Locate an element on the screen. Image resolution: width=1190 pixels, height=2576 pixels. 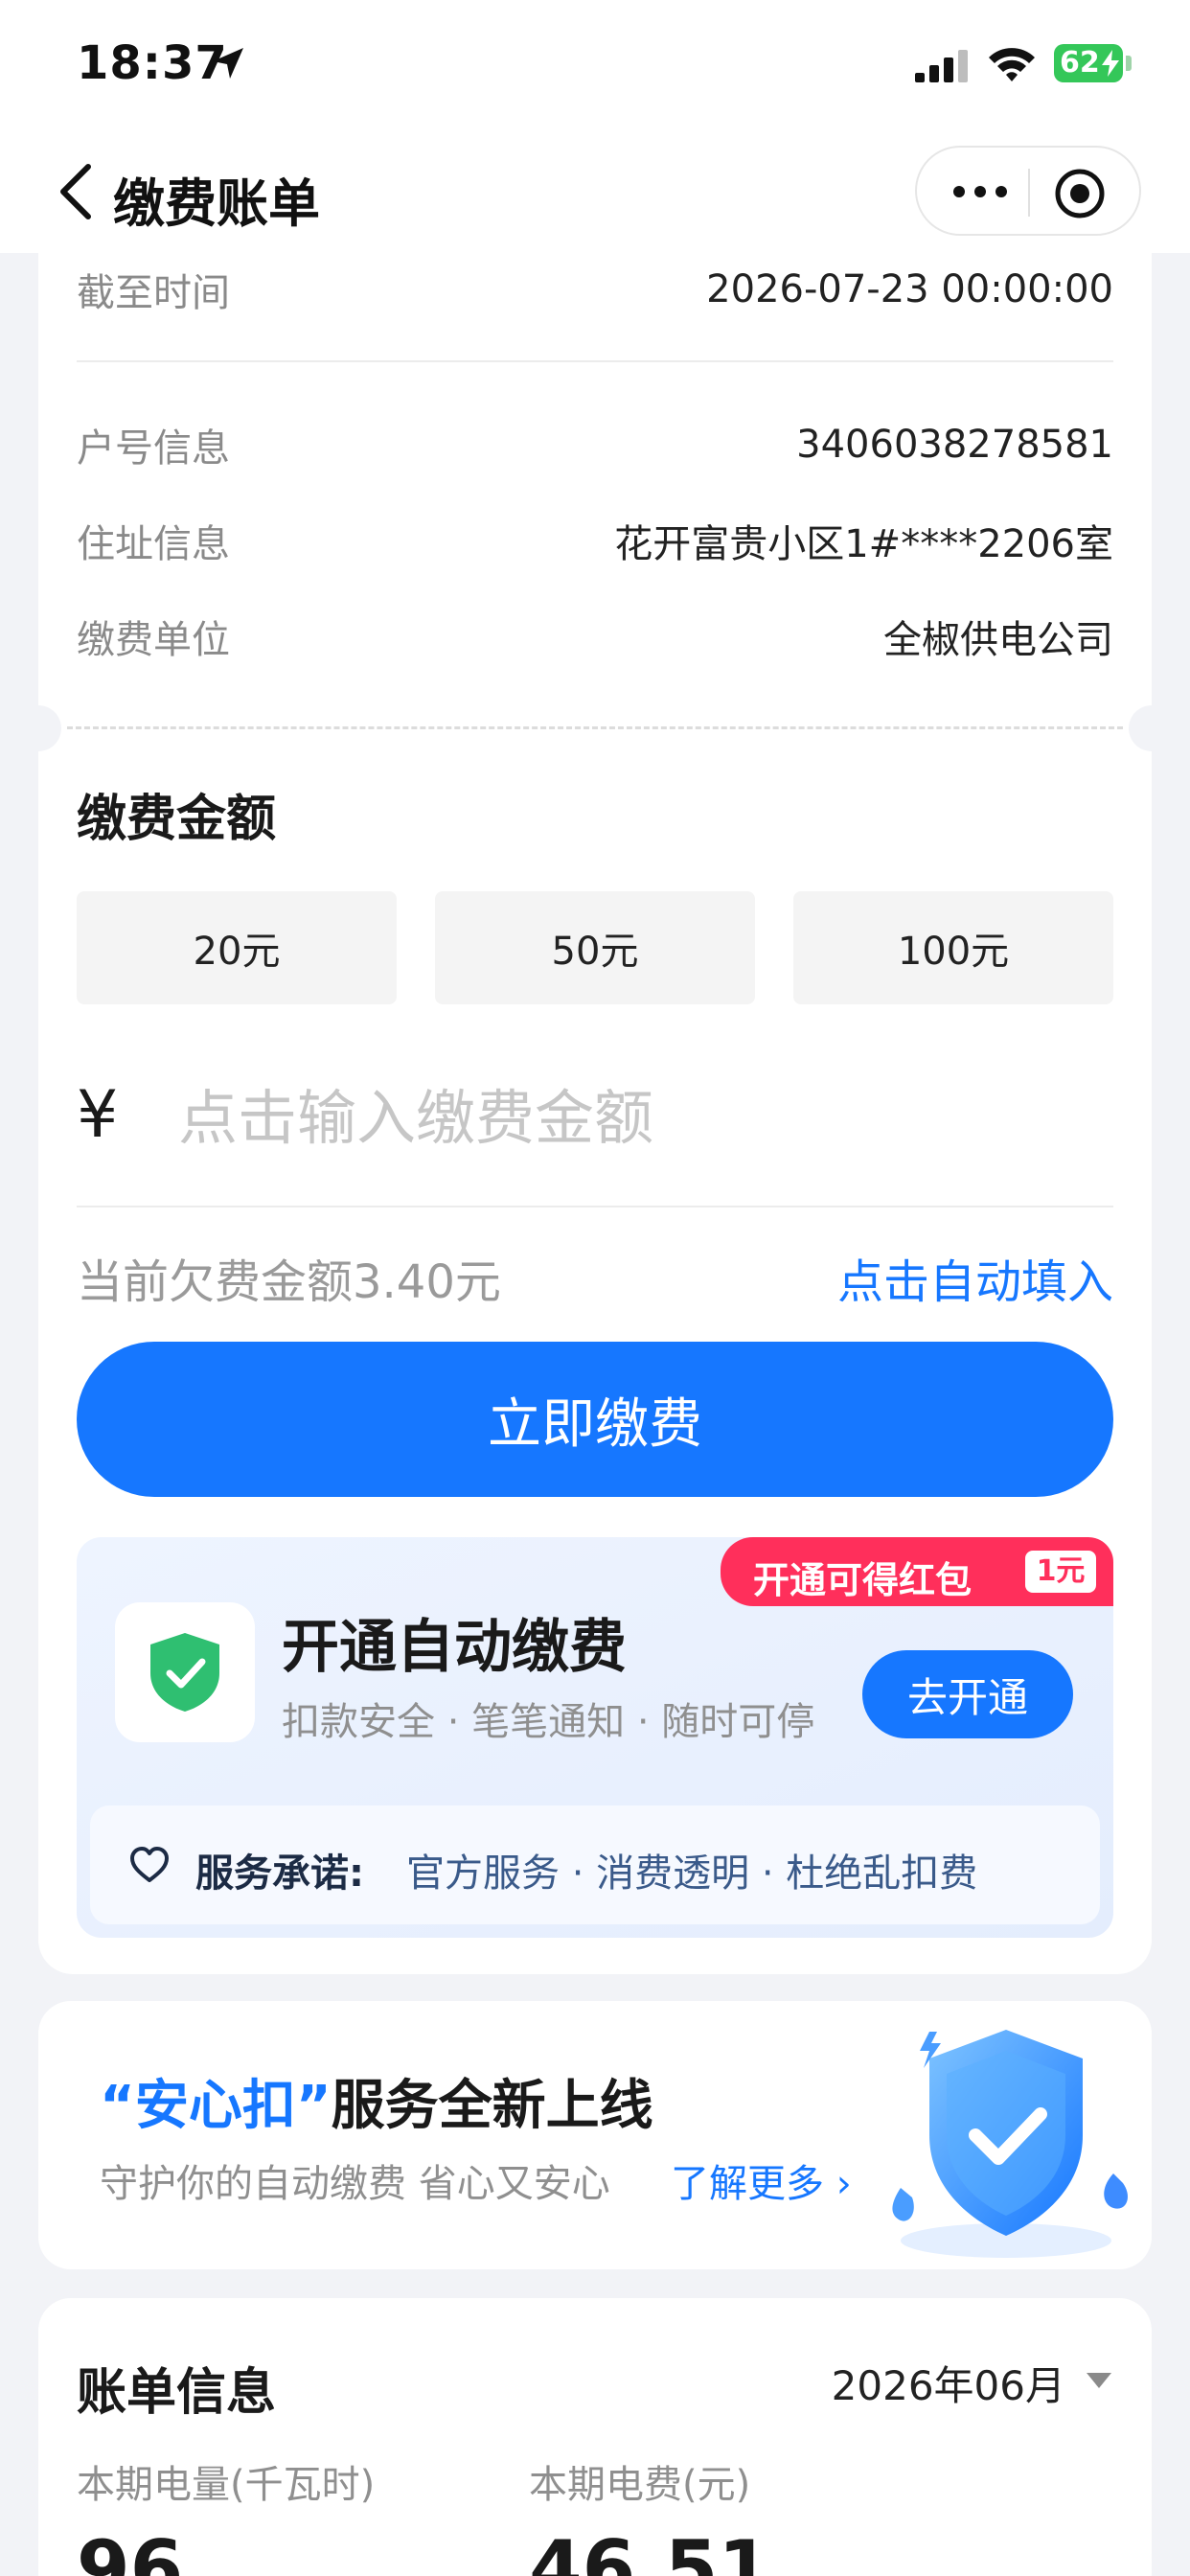
capsule-divider is located at coordinates (1029, 193).